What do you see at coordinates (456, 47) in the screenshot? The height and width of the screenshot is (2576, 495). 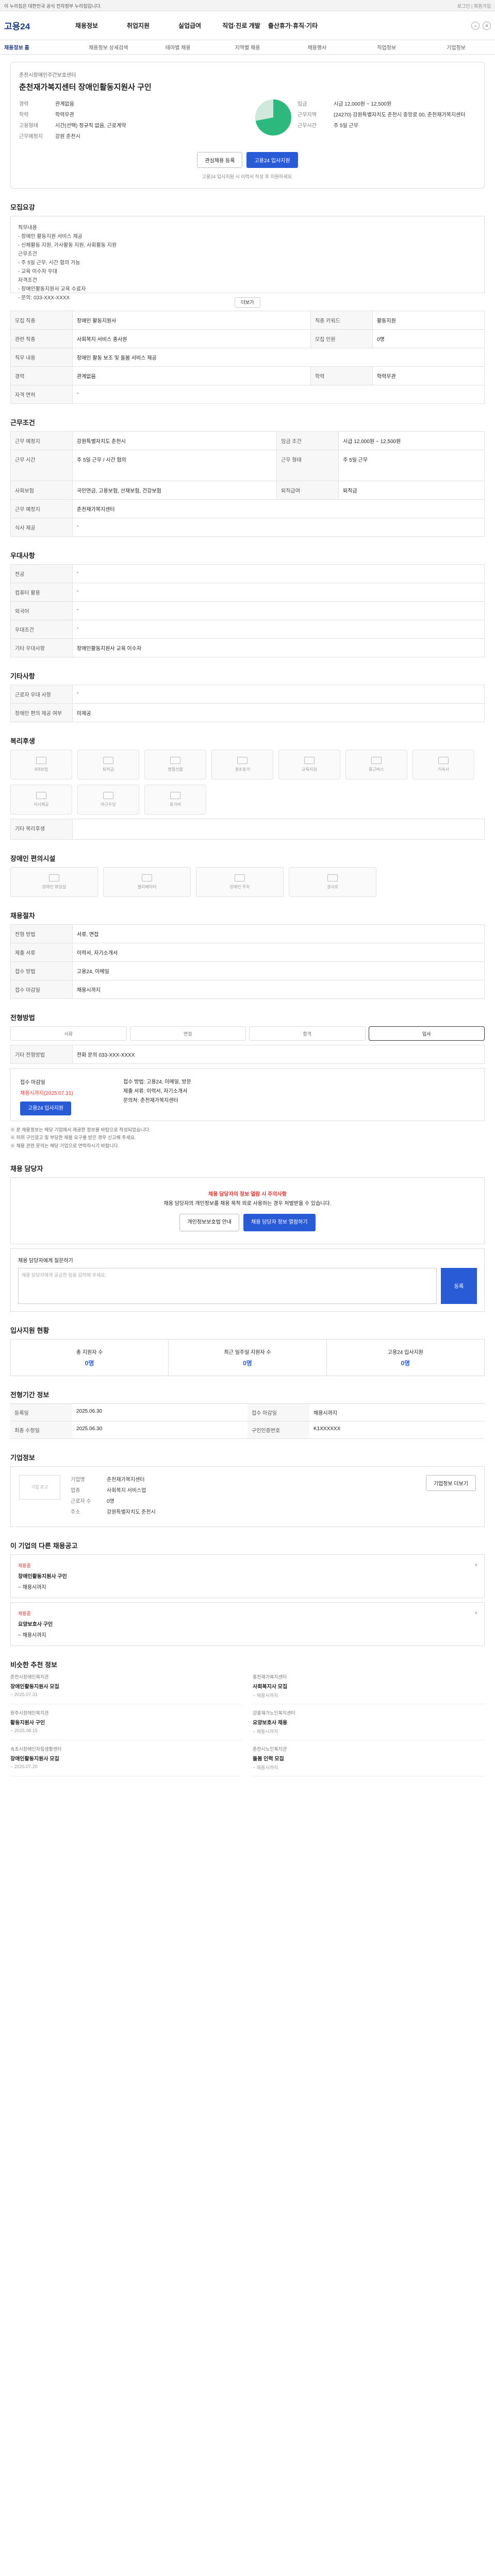 I see `tab-company-info: 기업정보` at bounding box center [456, 47].